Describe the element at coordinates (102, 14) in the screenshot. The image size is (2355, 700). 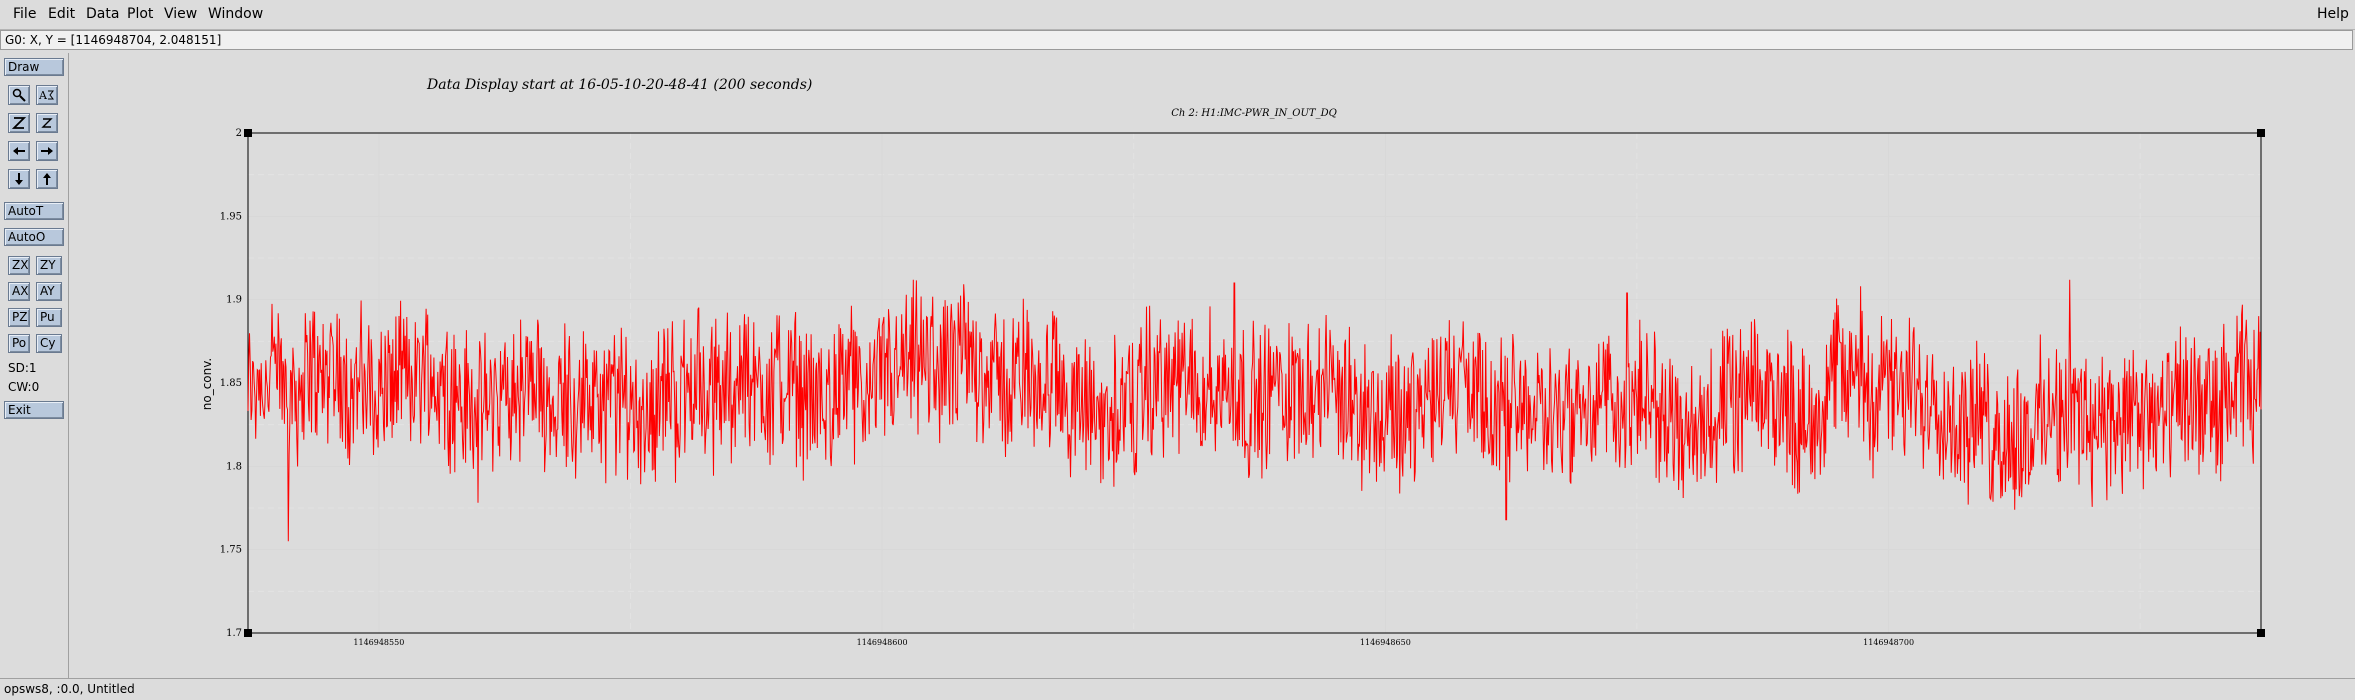
I see `menu-data: Data` at that location.